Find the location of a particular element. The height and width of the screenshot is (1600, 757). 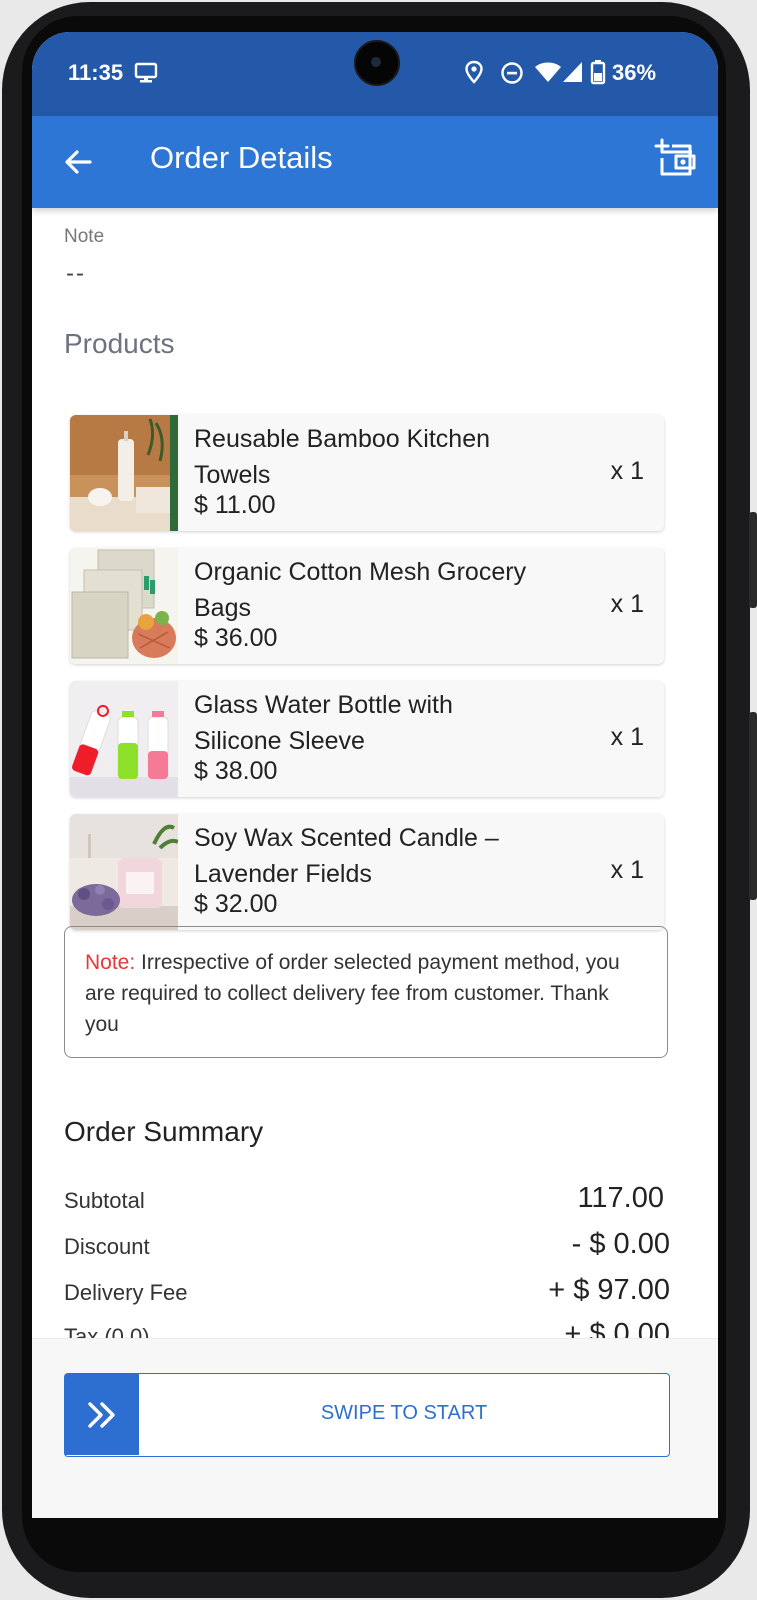

summary-label: Discount is located at coordinates (107, 1246).